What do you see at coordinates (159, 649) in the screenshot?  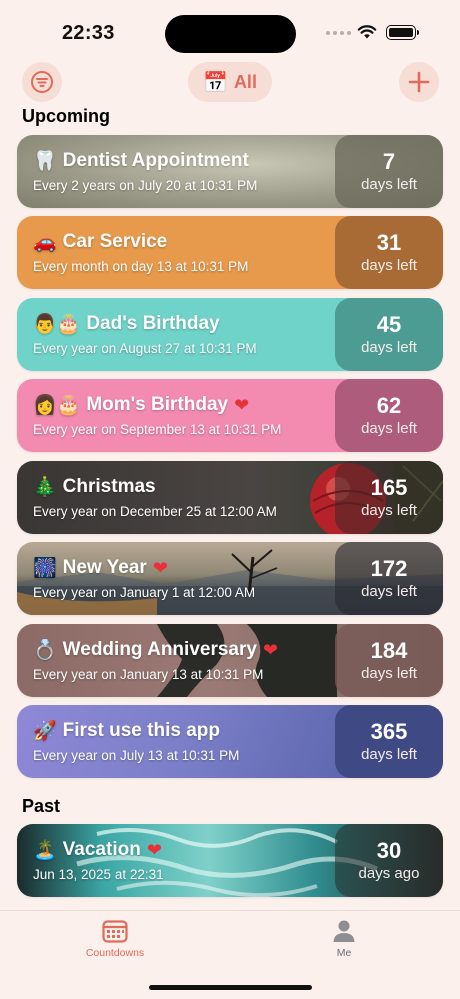 I see `card-title: Wedding Anniversary` at bounding box center [159, 649].